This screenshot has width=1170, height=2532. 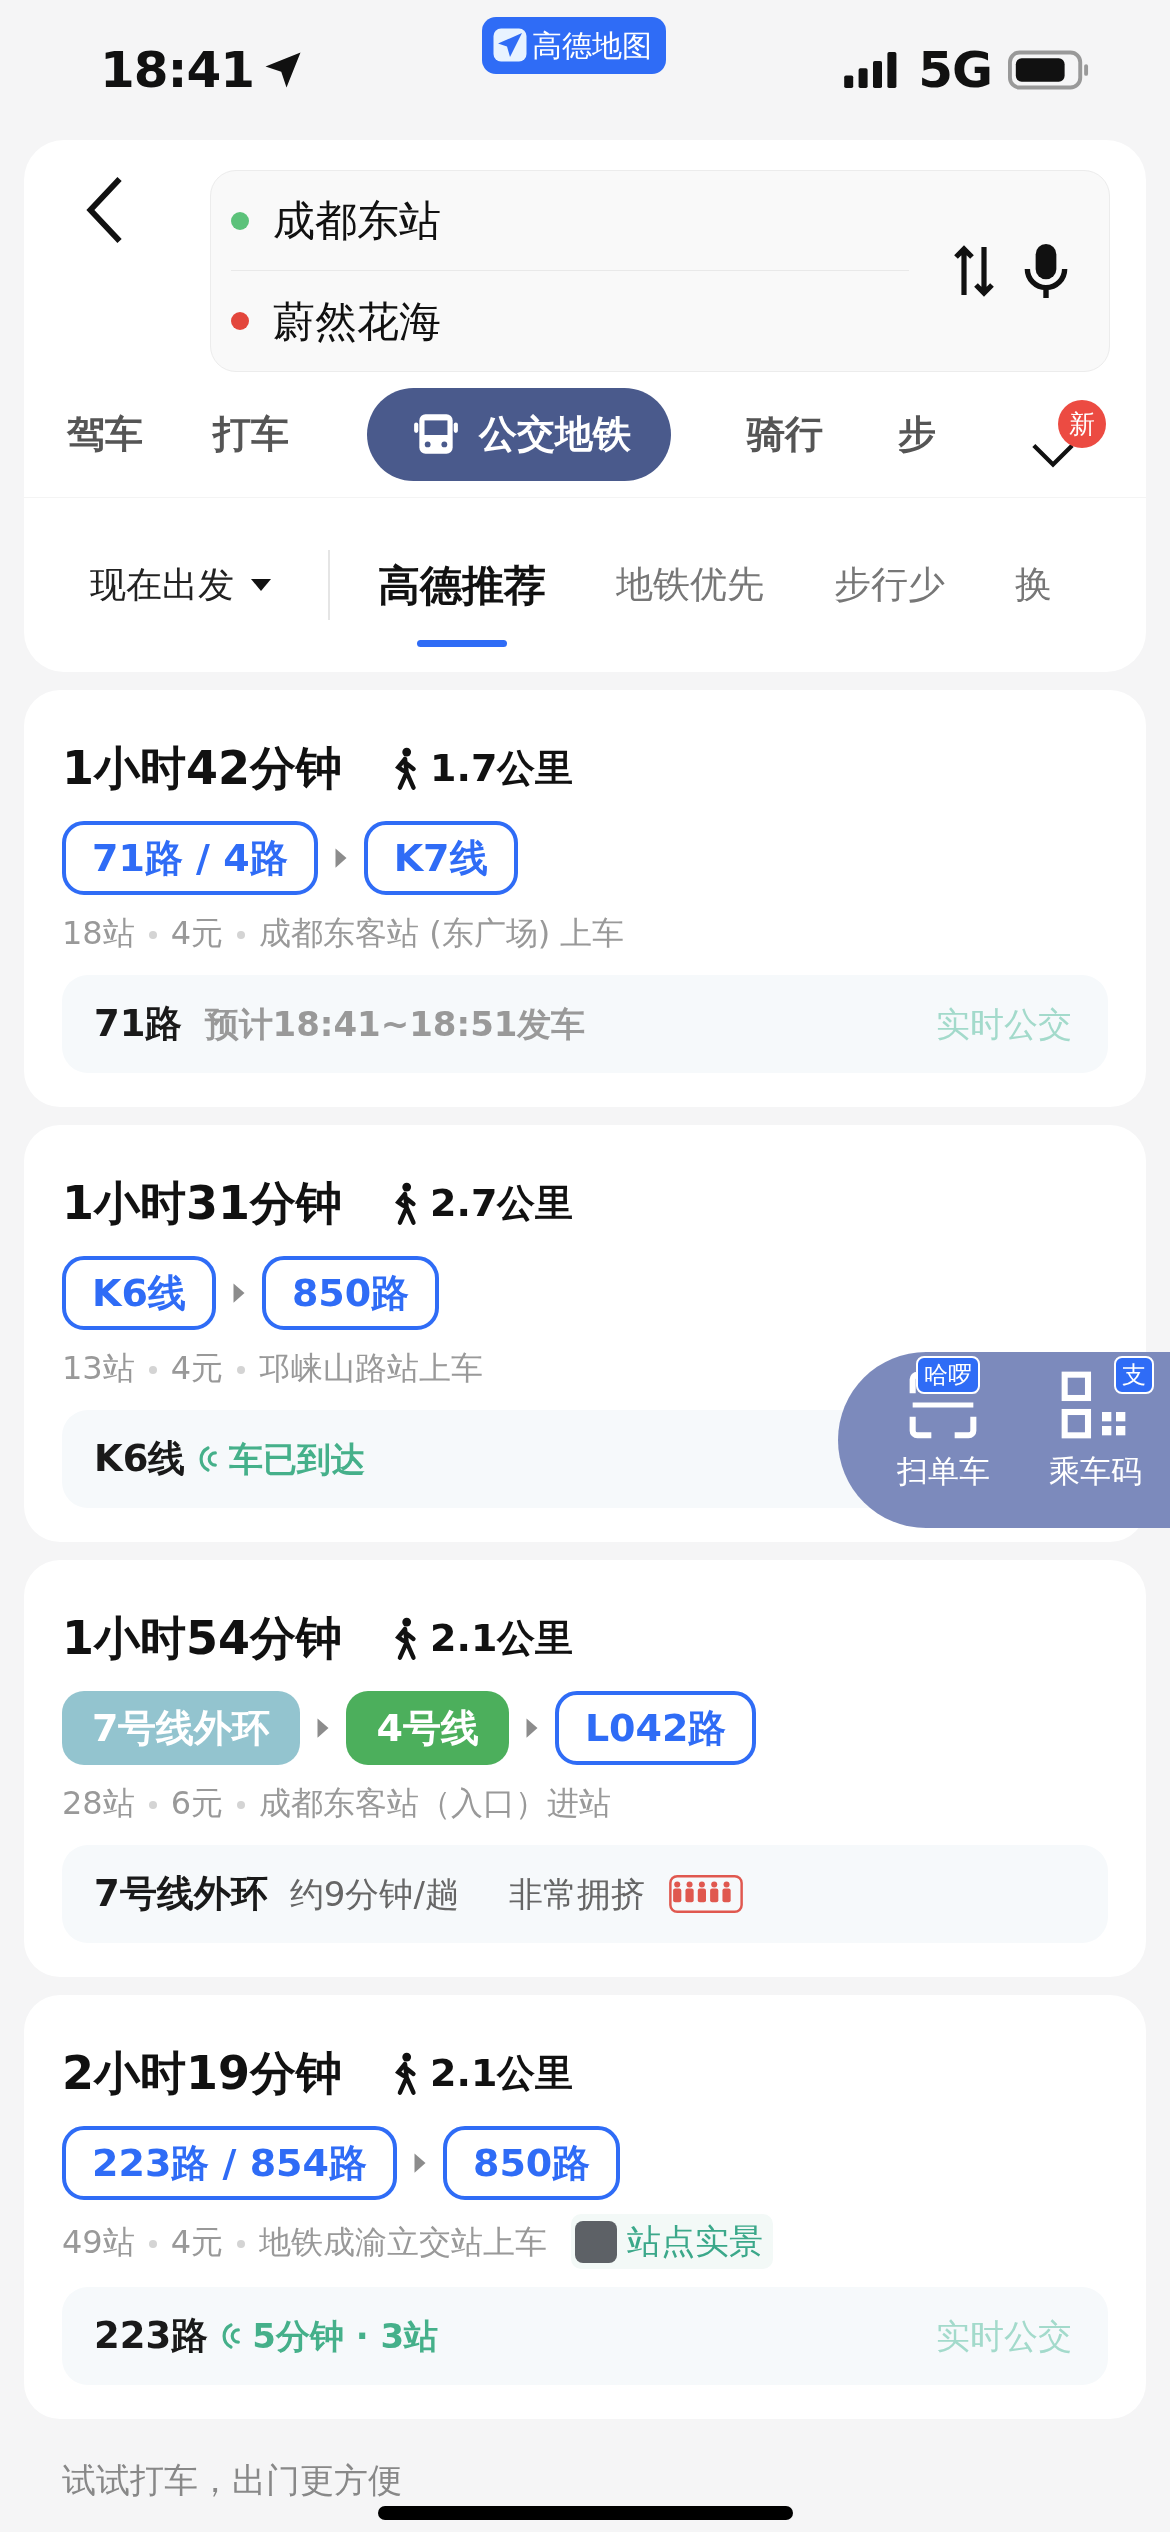 I want to click on arrival-status: 车已到达, so click(x=297, y=1459).